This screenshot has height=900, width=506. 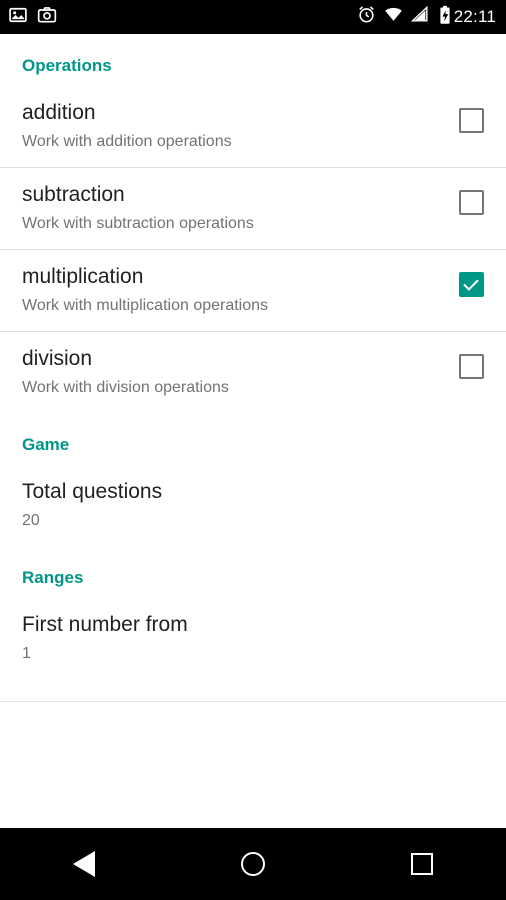 What do you see at coordinates (420, 17) in the screenshot?
I see `signal-icon` at bounding box center [420, 17].